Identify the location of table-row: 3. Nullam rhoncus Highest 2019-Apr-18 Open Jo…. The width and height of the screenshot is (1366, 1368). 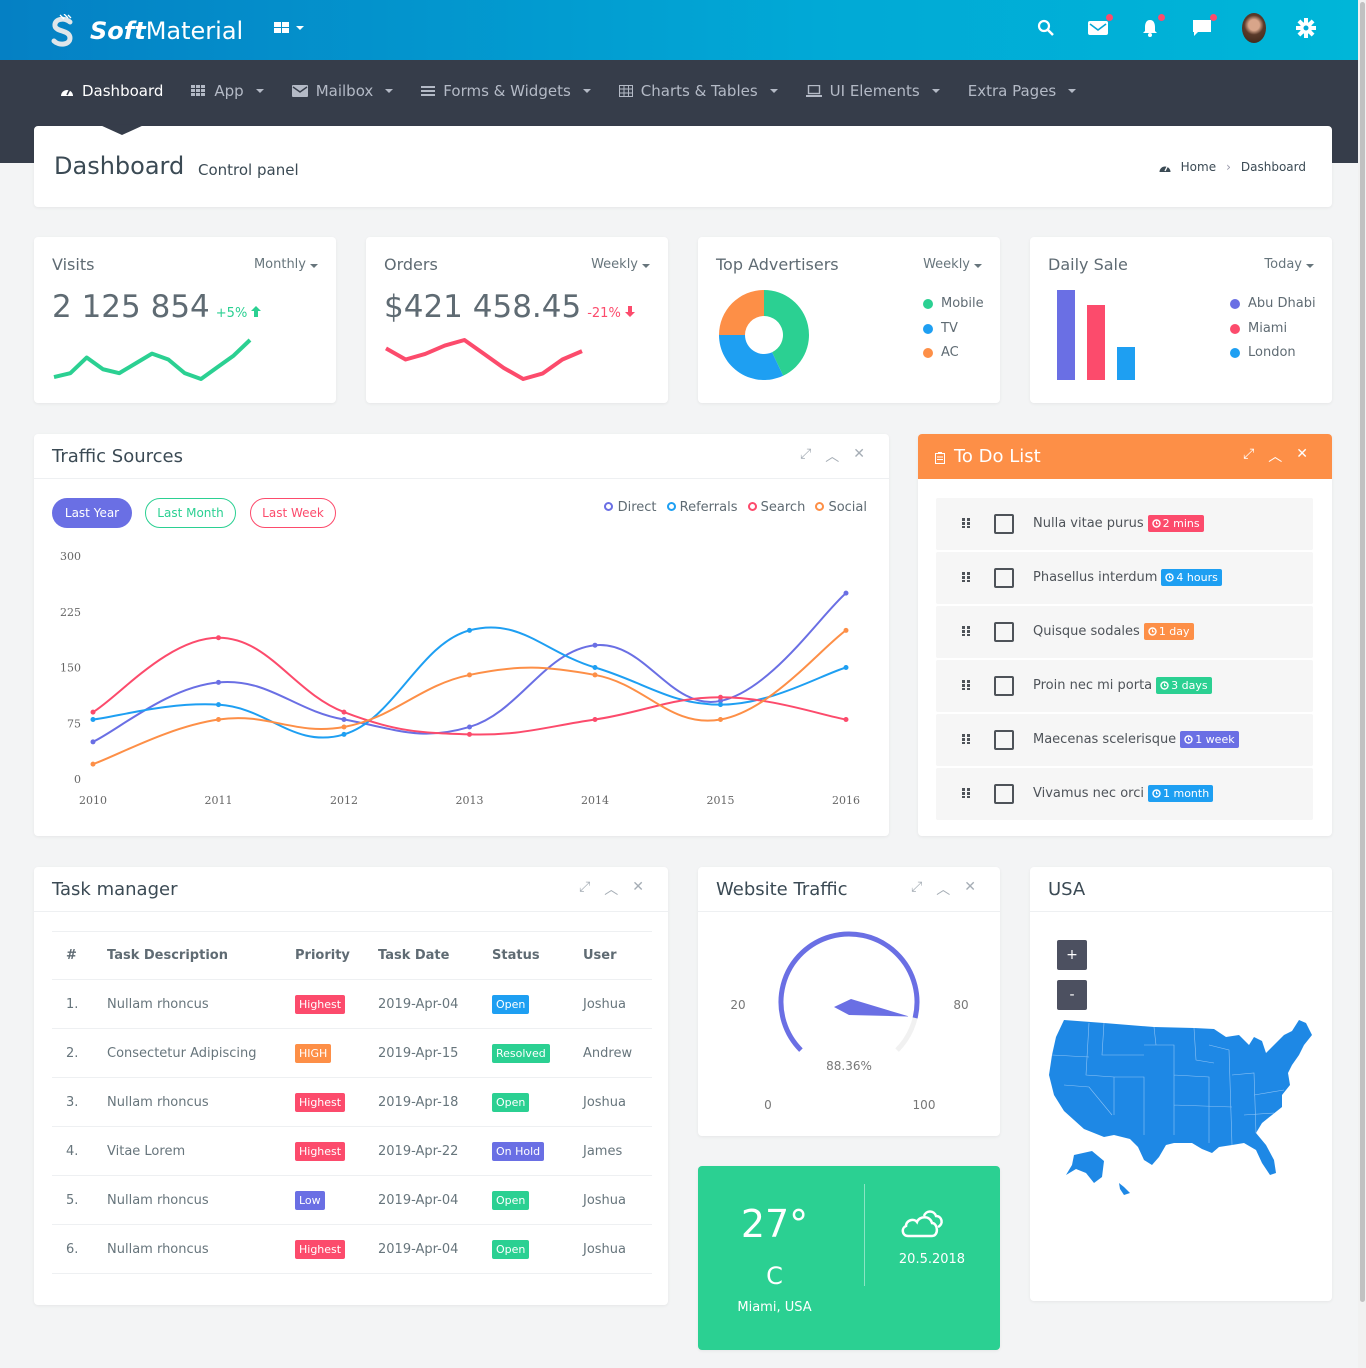
(352, 1102).